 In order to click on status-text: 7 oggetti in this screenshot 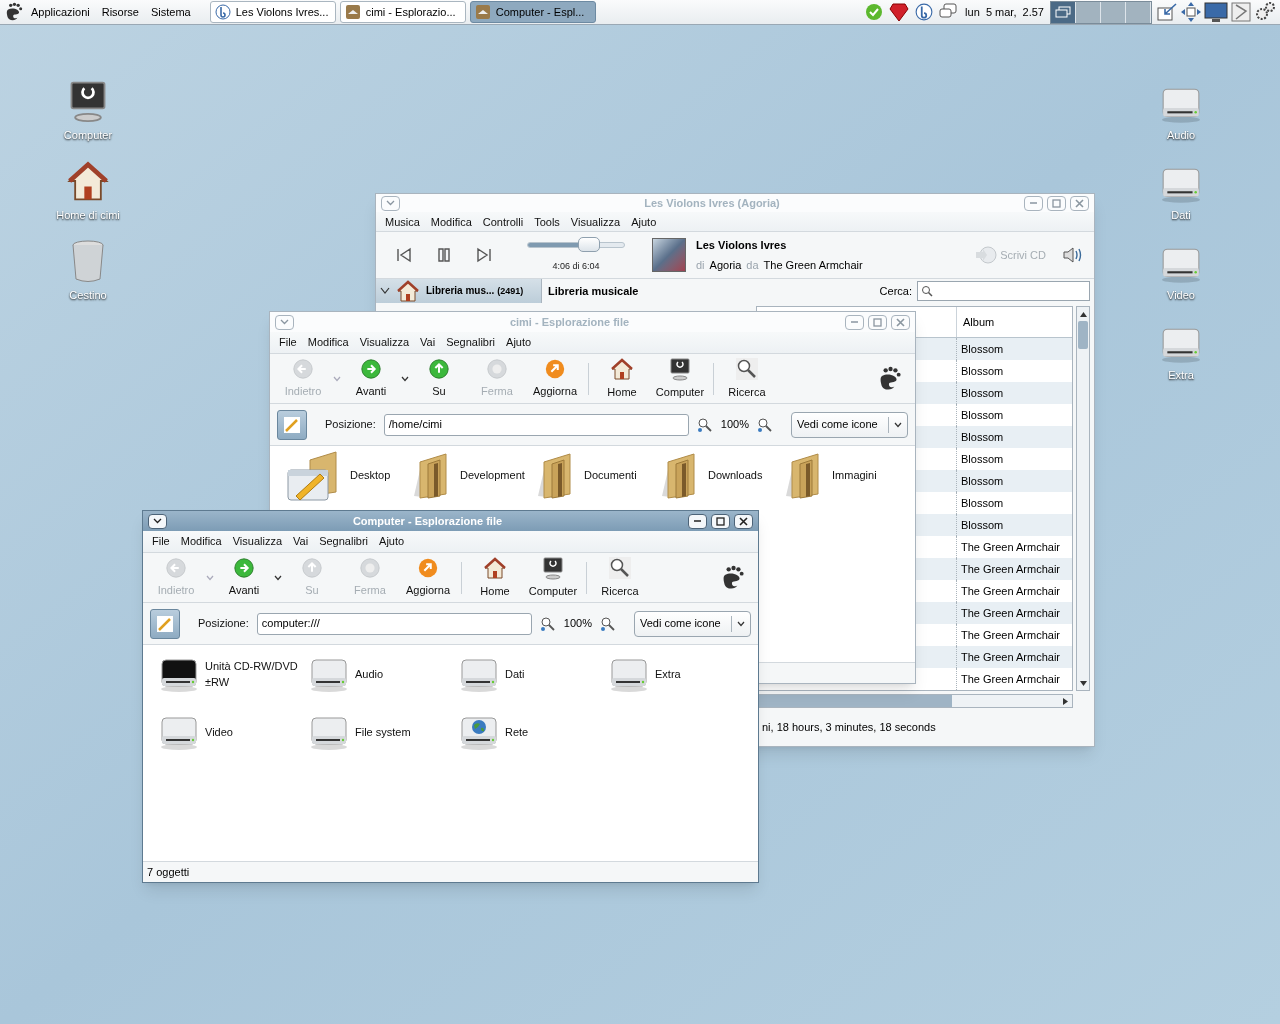, I will do `click(168, 872)`.